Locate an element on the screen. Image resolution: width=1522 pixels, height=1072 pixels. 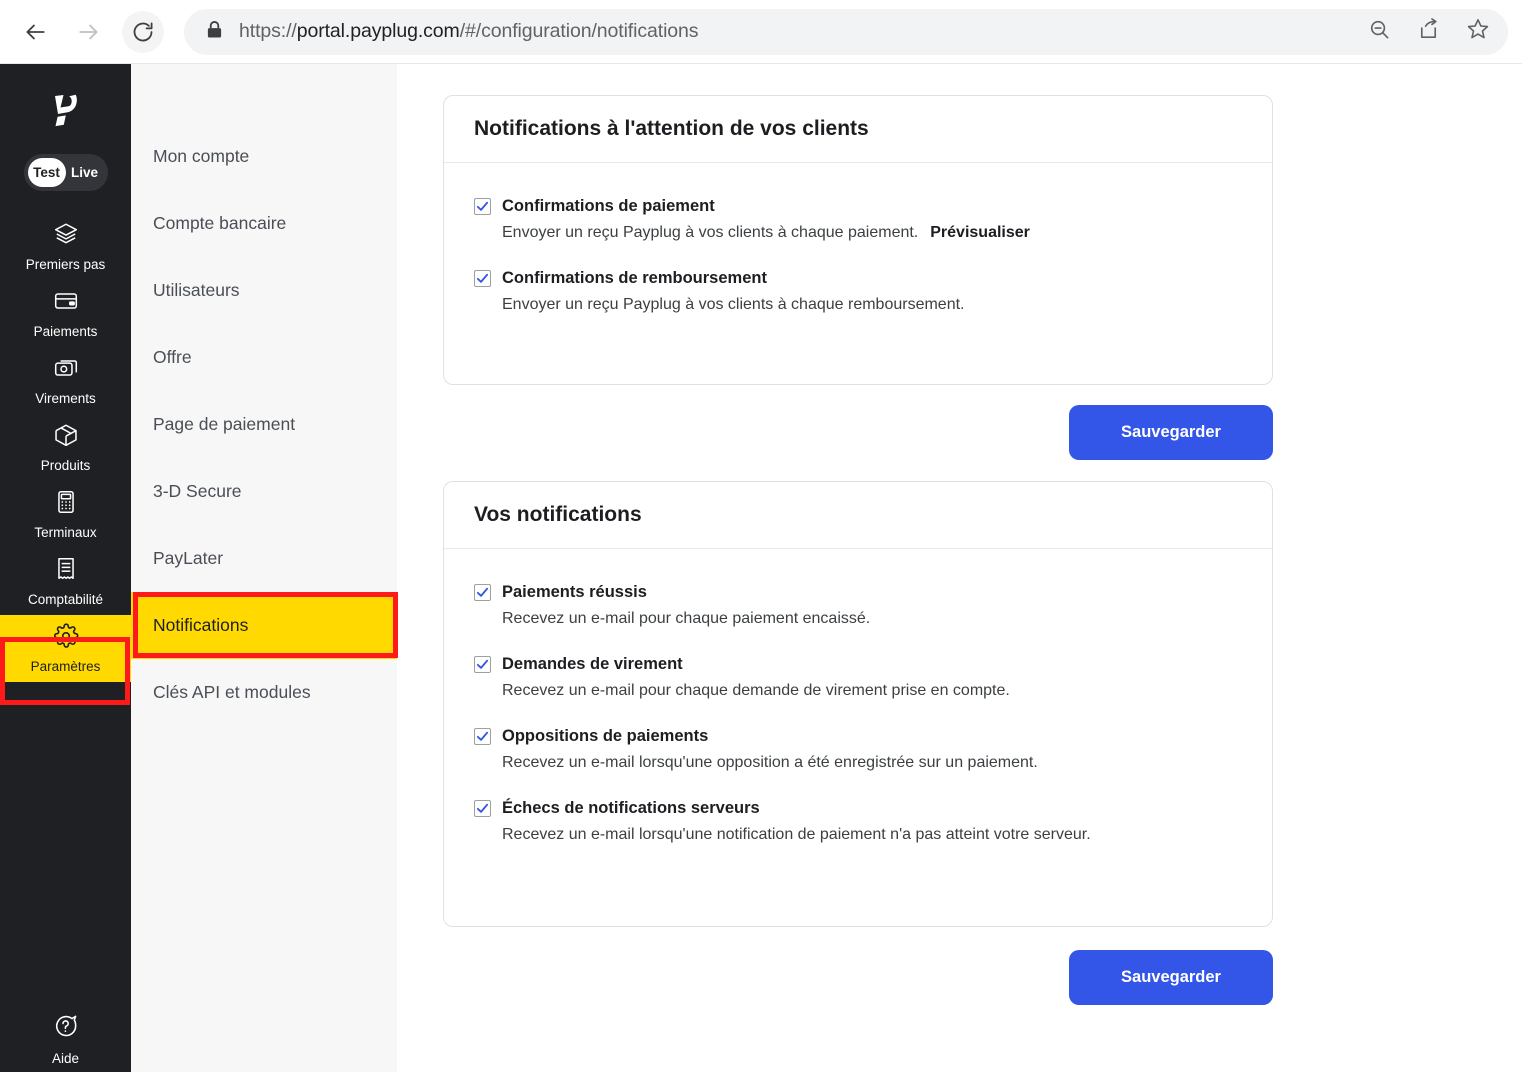
option-header: Confirmations de remboursement is located at coordinates (858, 278).